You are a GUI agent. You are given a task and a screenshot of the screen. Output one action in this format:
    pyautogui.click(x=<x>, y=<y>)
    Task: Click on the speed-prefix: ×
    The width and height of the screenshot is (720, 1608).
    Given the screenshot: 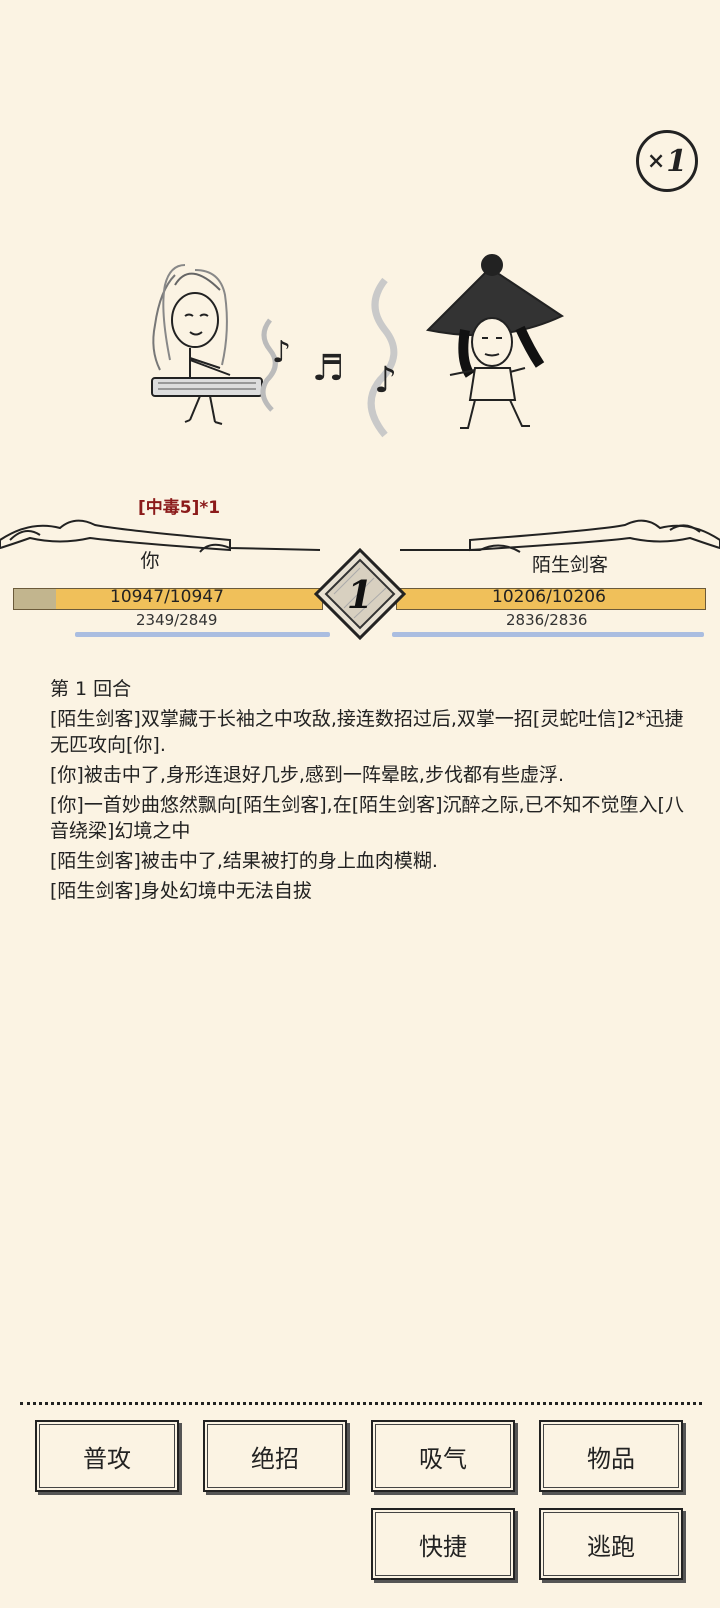 What is the action you would take?
    pyautogui.click(x=656, y=161)
    